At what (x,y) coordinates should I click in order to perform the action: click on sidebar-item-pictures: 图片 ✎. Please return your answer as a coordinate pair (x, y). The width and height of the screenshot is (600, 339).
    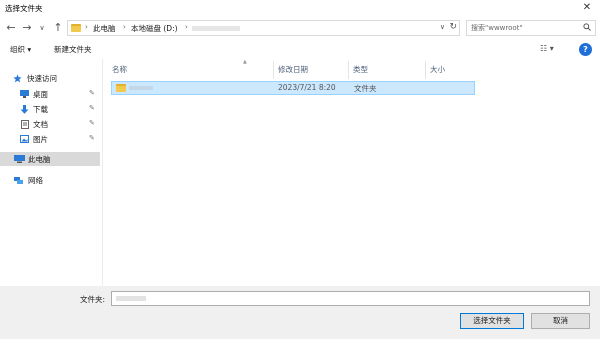
    Looking at the image, I should click on (50, 139).